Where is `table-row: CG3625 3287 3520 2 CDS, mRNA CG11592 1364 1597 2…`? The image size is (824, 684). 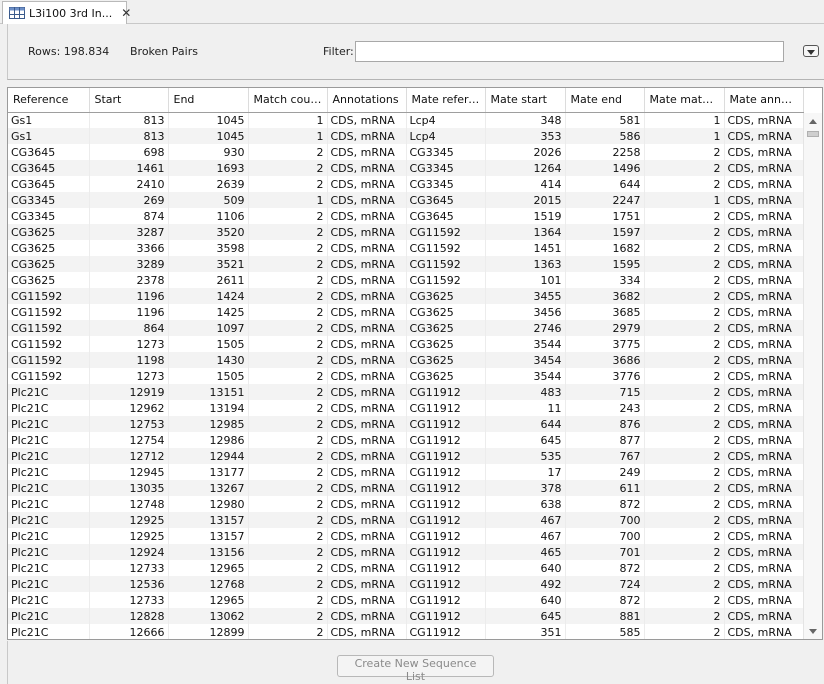 table-row: CG3625 3287 3520 2 CDS, mRNA CG11592 1364 1597 2… is located at coordinates (406, 232).